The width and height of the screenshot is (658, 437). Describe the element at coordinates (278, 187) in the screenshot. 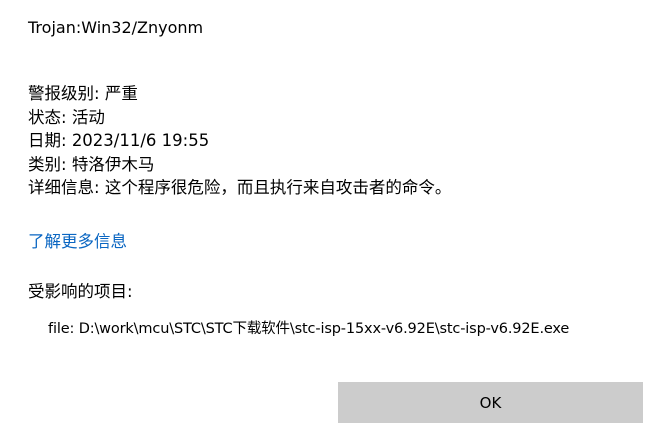

I see `detail-value: 这个程序很危险，而且执行来自攻击者的命令。` at that location.